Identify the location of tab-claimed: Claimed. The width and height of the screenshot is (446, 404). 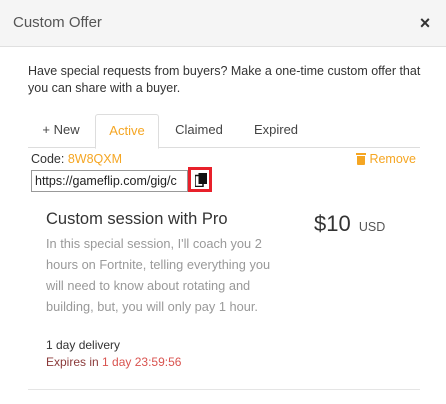
(199, 131).